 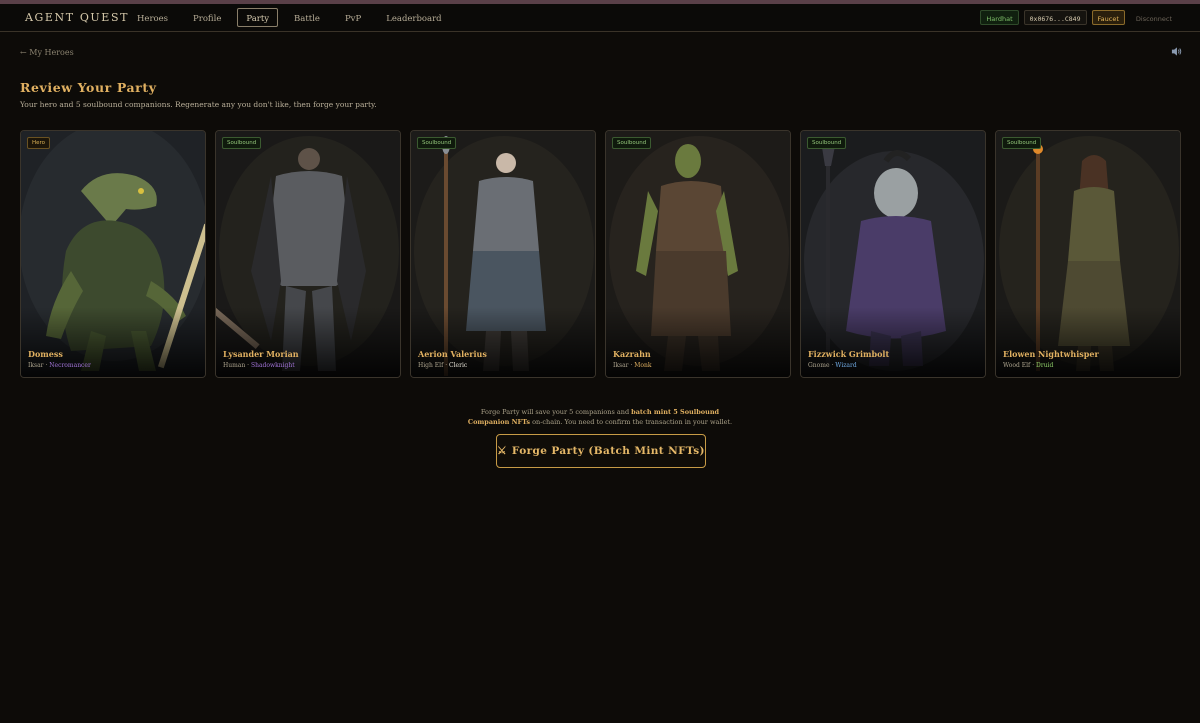 I want to click on character-name: Kazrahn, so click(x=632, y=354).